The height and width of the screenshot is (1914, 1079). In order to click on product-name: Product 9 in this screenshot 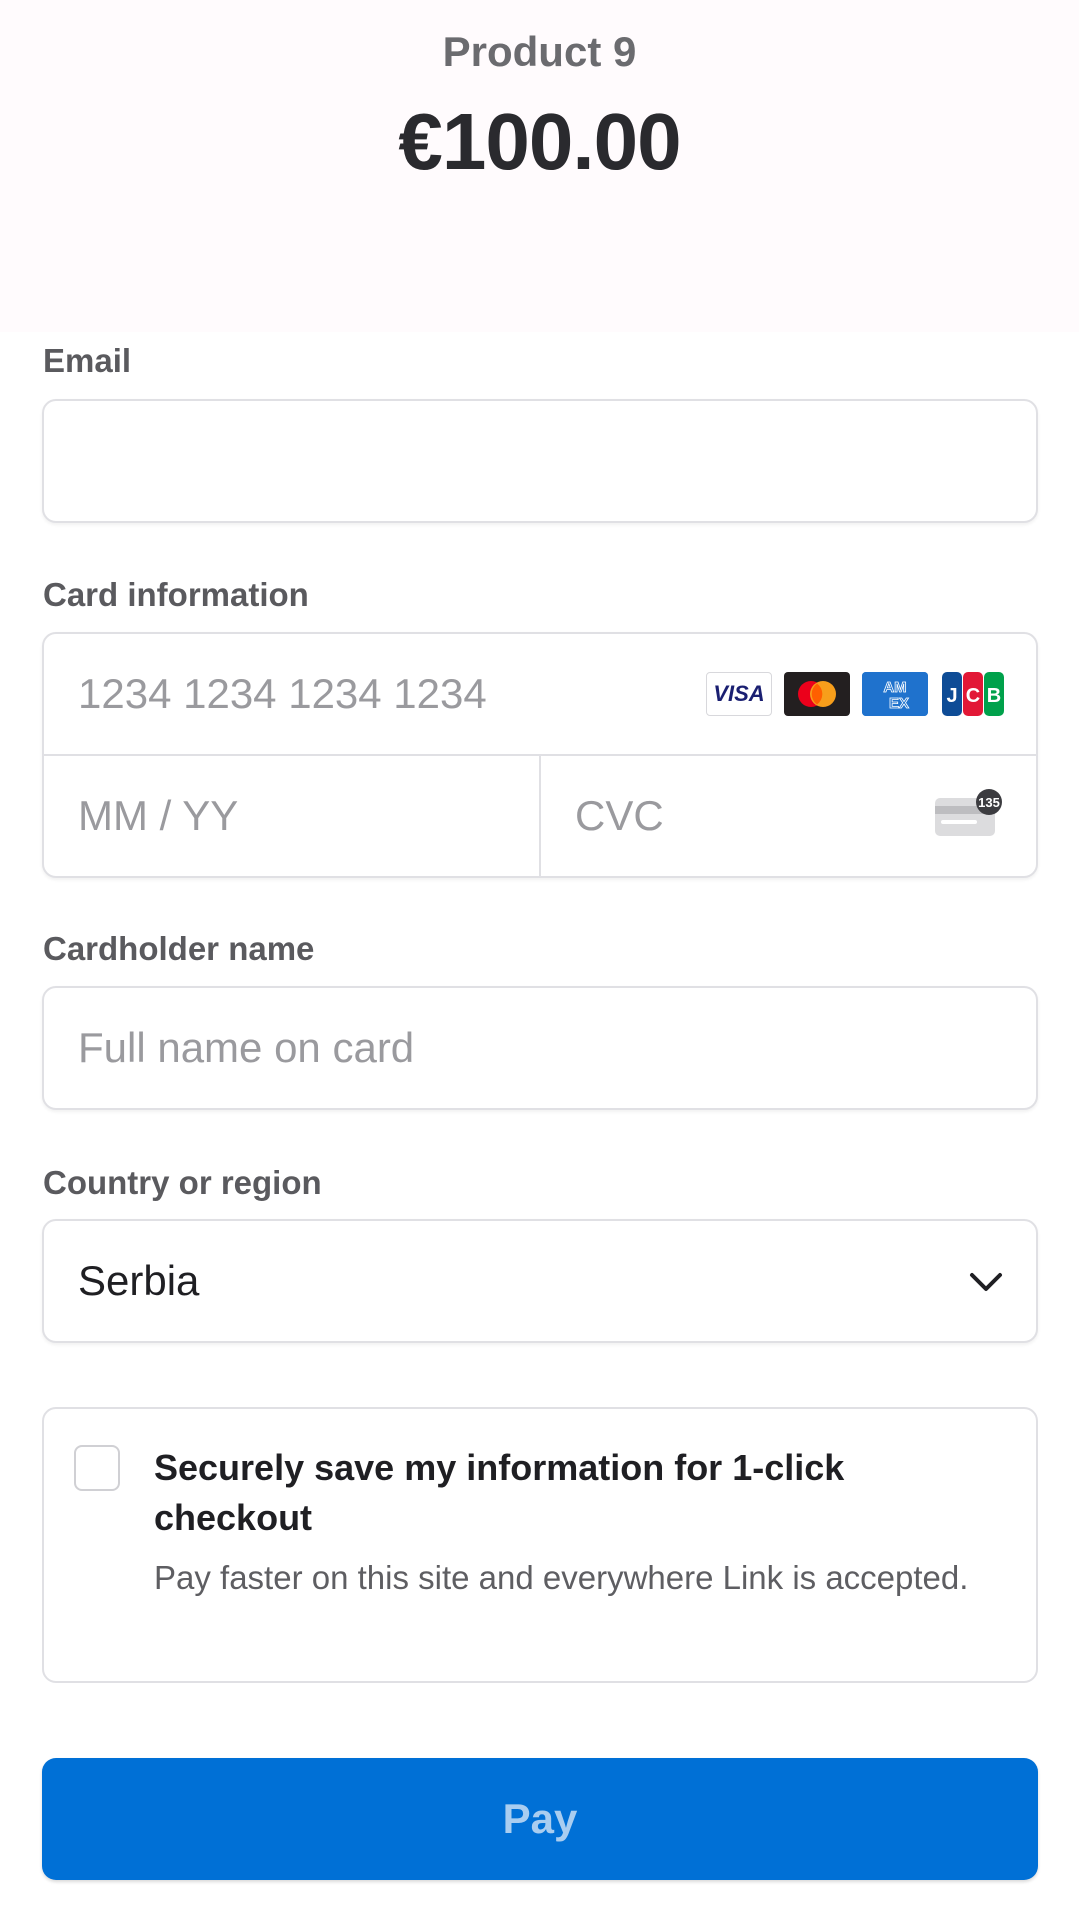, I will do `click(539, 51)`.